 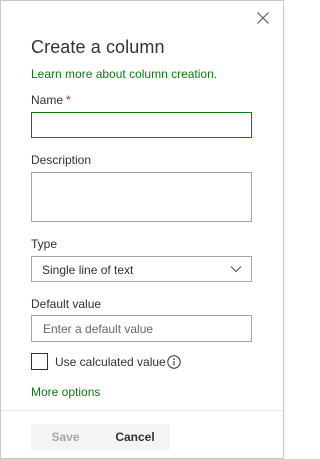 What do you see at coordinates (39, 361) in the screenshot?
I see `use-calculated-checkbox` at bounding box center [39, 361].